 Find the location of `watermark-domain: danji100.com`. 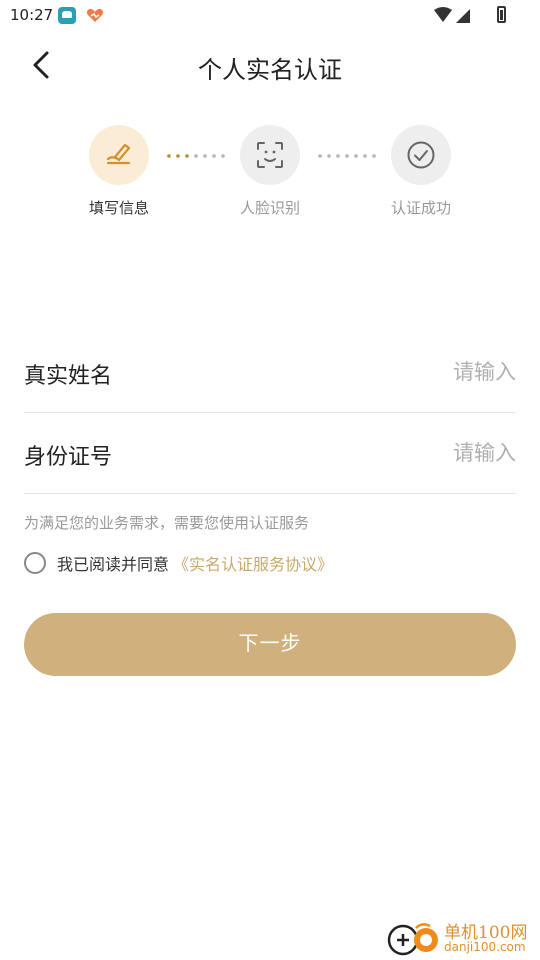

watermark-domain: danji100.com is located at coordinates (485, 947).